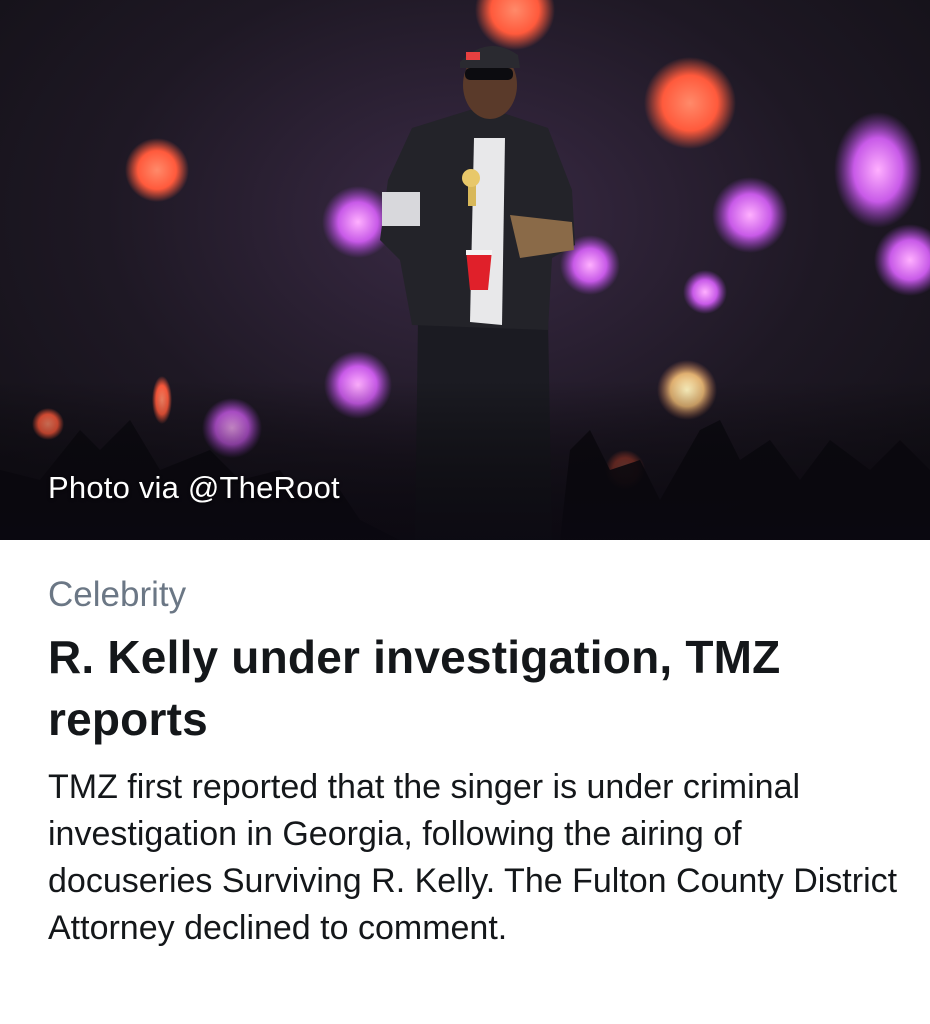 Image resolution: width=930 pixels, height=1024 pixels. What do you see at coordinates (473, 595) in the screenshot?
I see `category-label: Celebrity` at bounding box center [473, 595].